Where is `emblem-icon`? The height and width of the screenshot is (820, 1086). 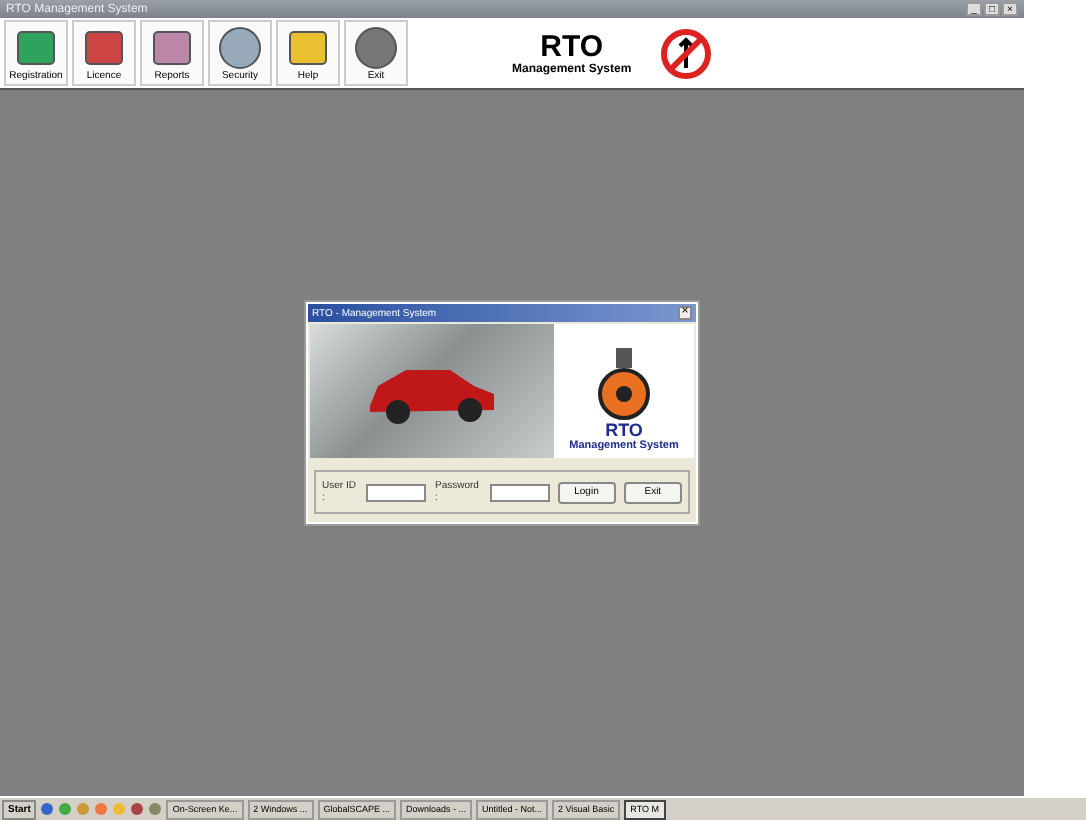 emblem-icon is located at coordinates (624, 384).